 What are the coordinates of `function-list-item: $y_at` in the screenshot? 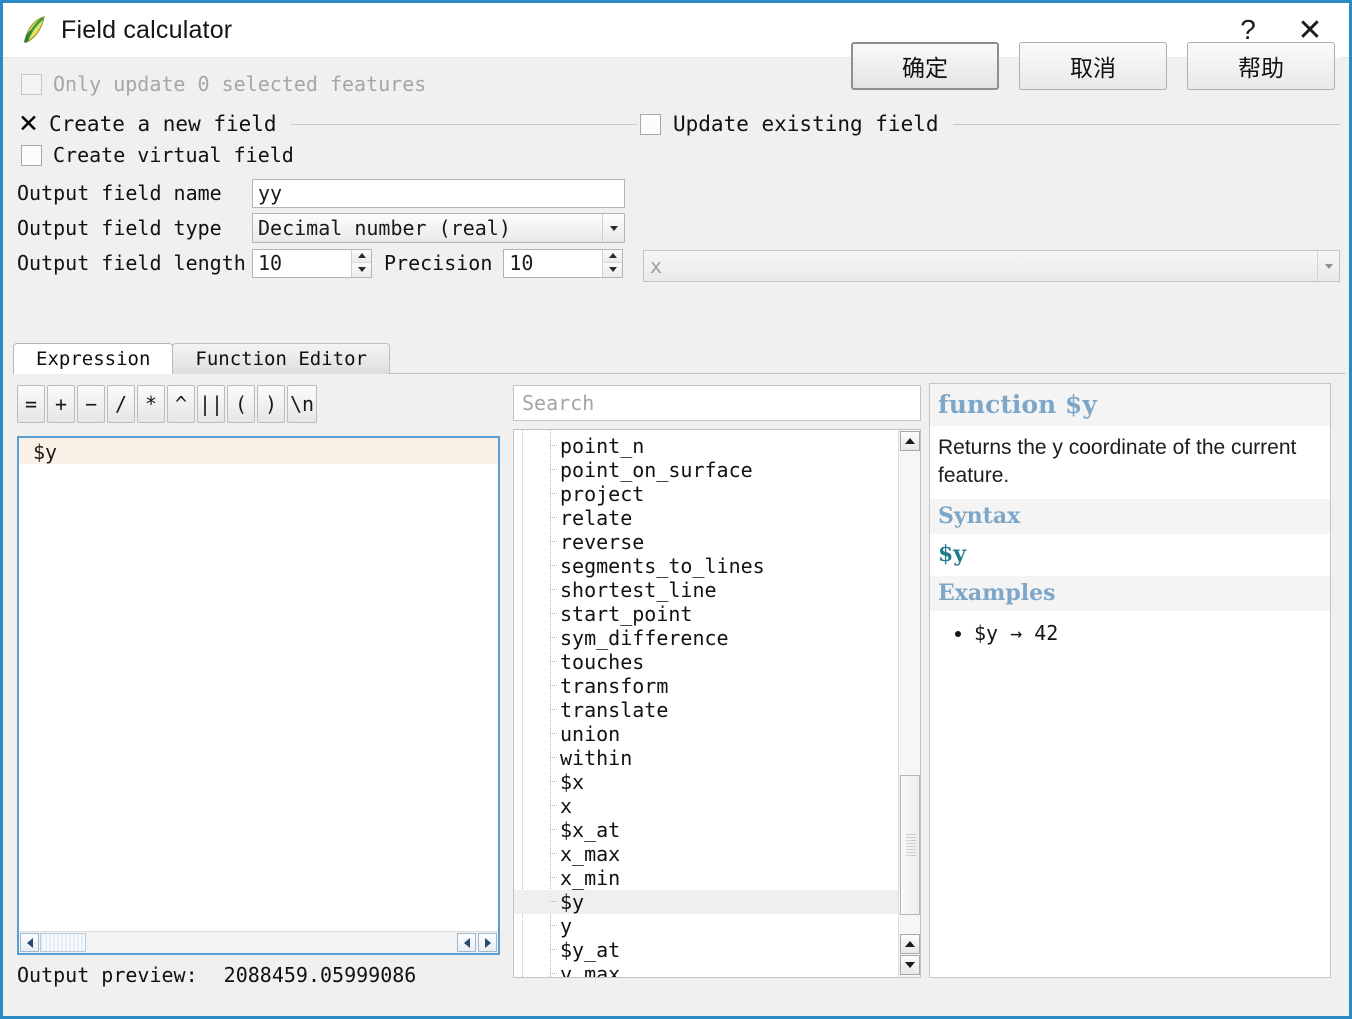 It's located at (706, 950).